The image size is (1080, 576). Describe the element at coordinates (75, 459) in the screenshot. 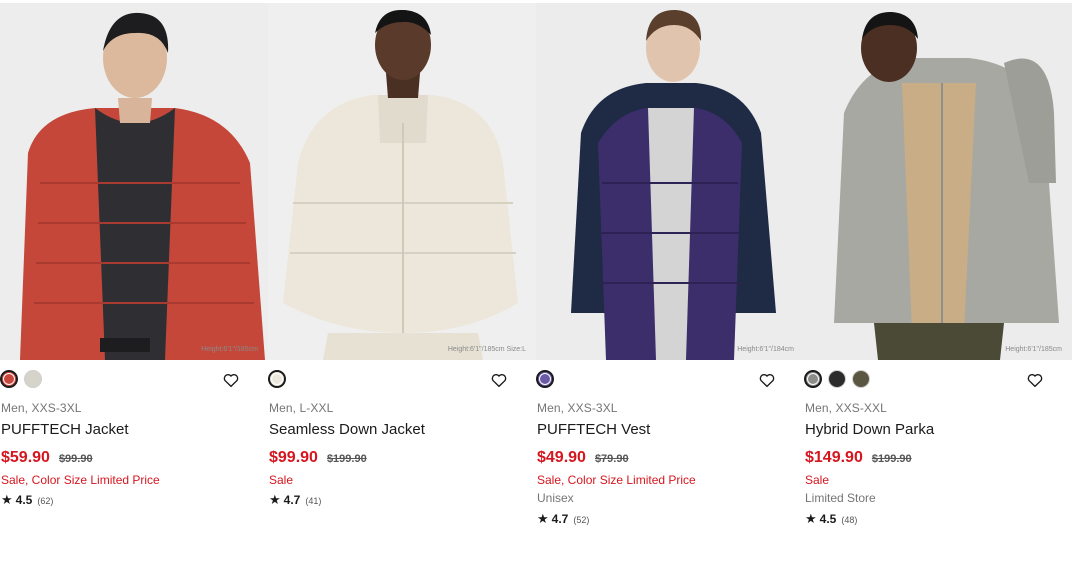

I see `original-price: $99.90` at that location.